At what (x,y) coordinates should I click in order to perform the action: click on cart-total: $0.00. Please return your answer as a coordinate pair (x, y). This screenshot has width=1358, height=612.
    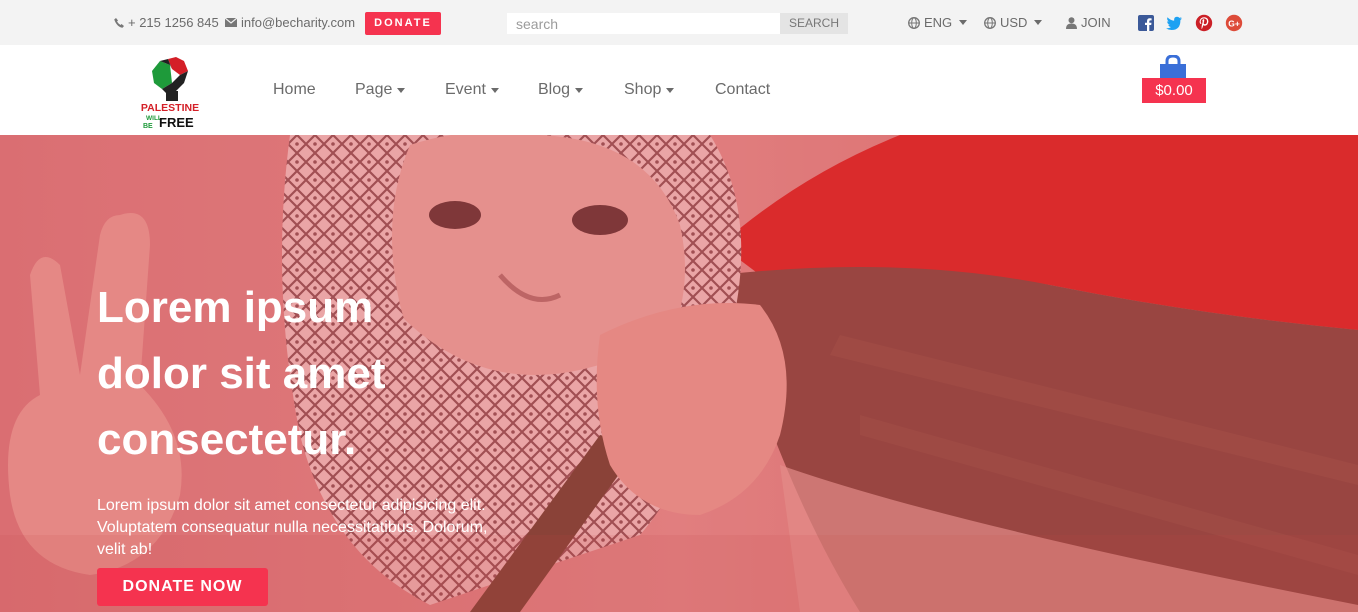
    Looking at the image, I should click on (1174, 90).